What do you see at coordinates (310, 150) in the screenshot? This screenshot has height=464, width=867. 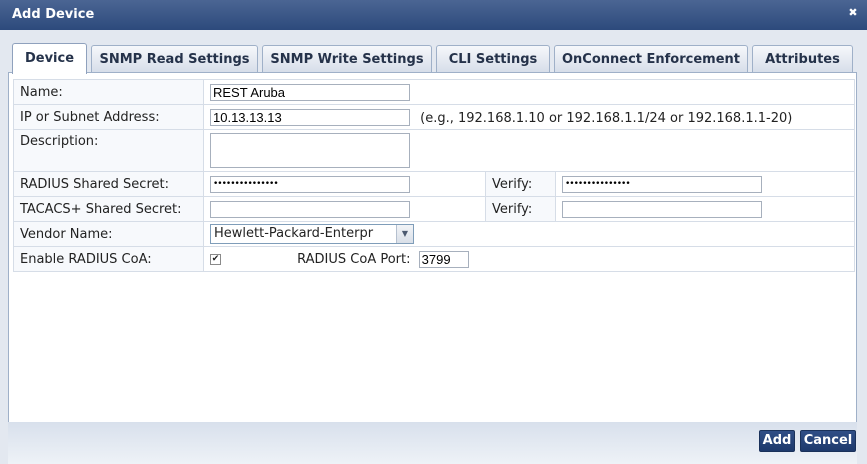 I see `description-input` at bounding box center [310, 150].